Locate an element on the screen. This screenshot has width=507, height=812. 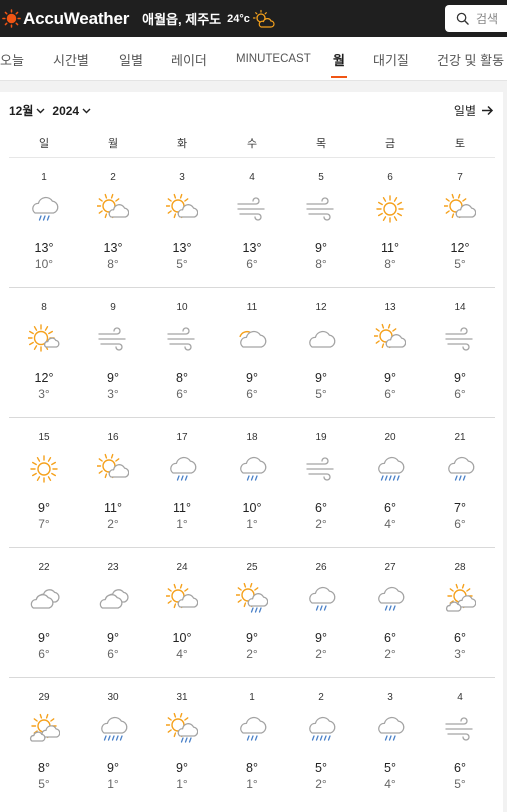
tab-monthly: 월 is located at coordinates (339, 58).